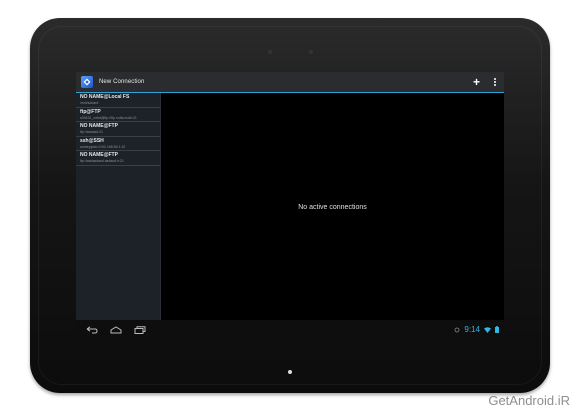 This screenshot has height=418, width=580. What do you see at coordinates (529, 400) in the screenshot?
I see `watermark: GetAndroid.iR` at bounding box center [529, 400].